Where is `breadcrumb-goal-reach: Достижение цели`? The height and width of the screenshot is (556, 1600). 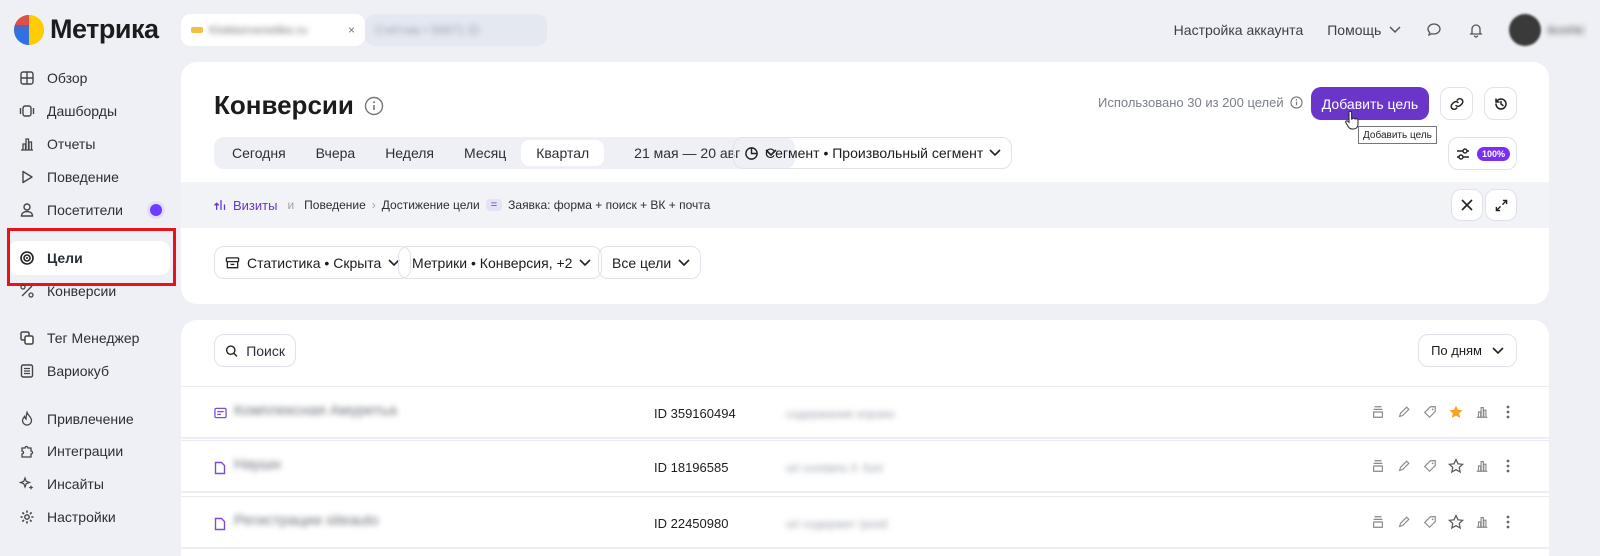 breadcrumb-goal-reach: Достижение цели is located at coordinates (431, 205).